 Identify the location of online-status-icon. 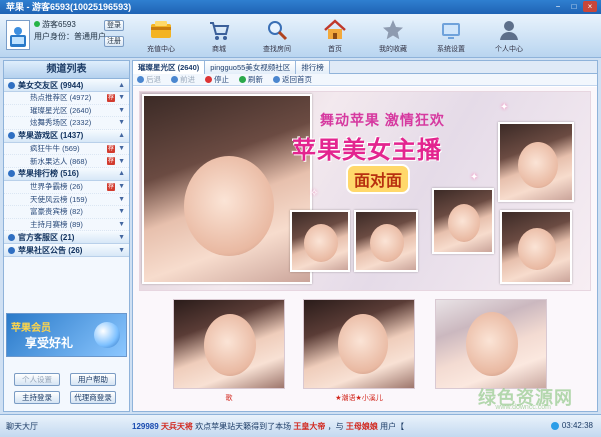
(37, 24).